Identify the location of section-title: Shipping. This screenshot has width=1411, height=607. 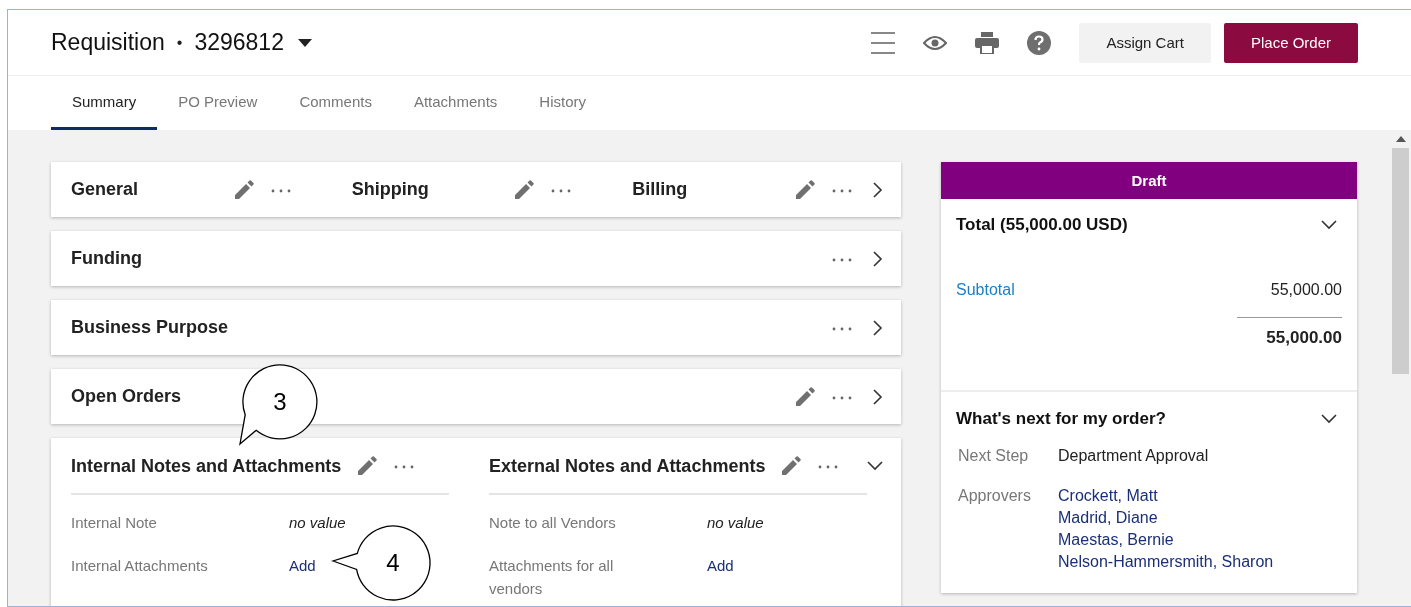
(390, 189).